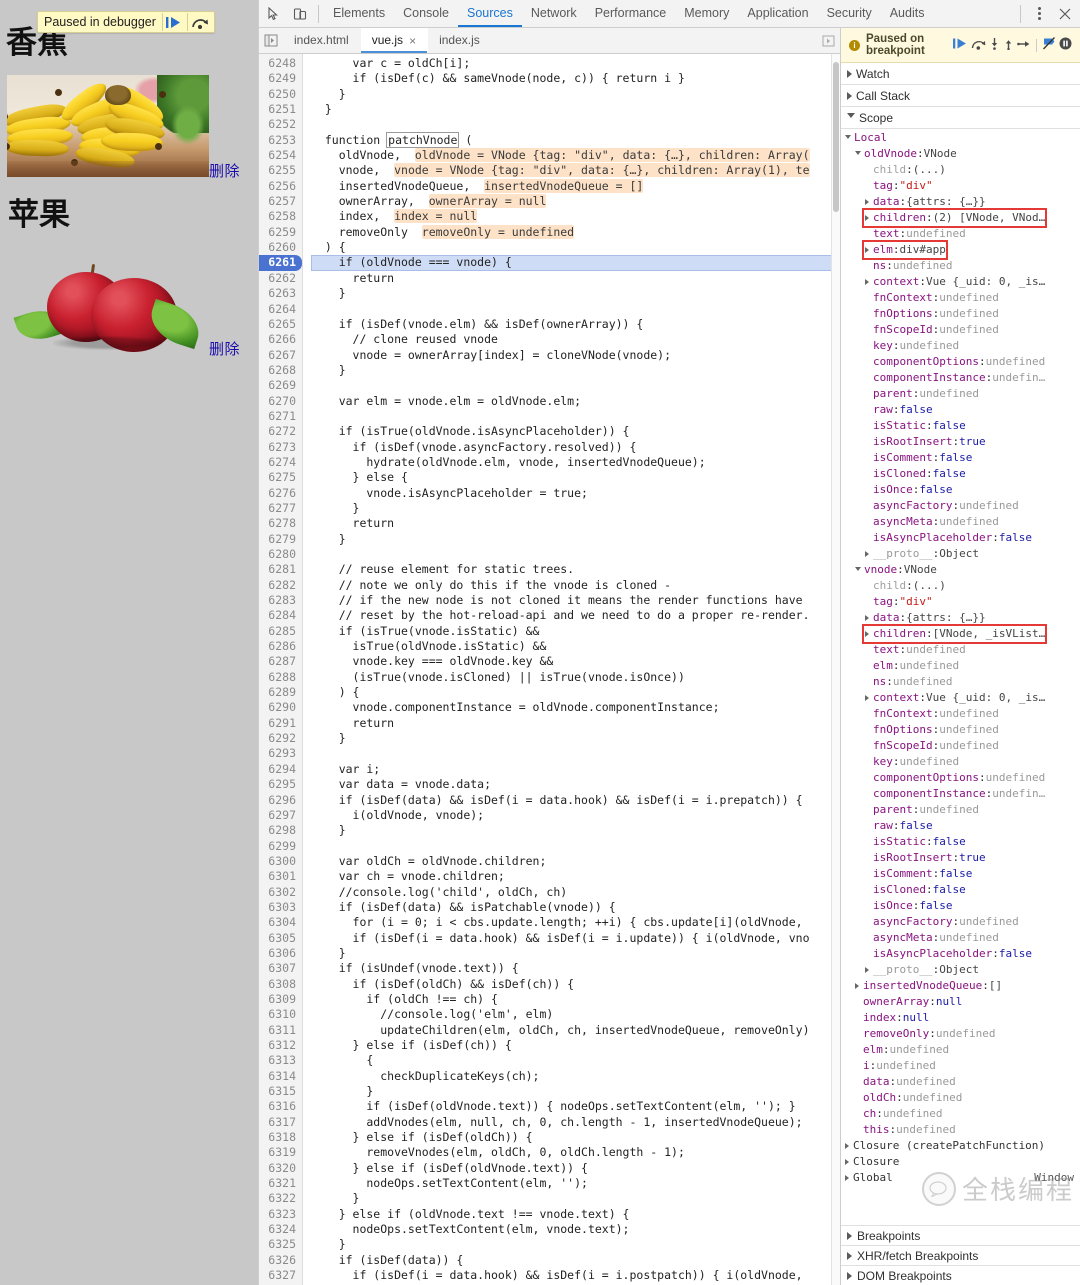 The height and width of the screenshot is (1285, 1080). Describe the element at coordinates (280, 523) in the screenshot. I see `line-number: 6278` at that location.